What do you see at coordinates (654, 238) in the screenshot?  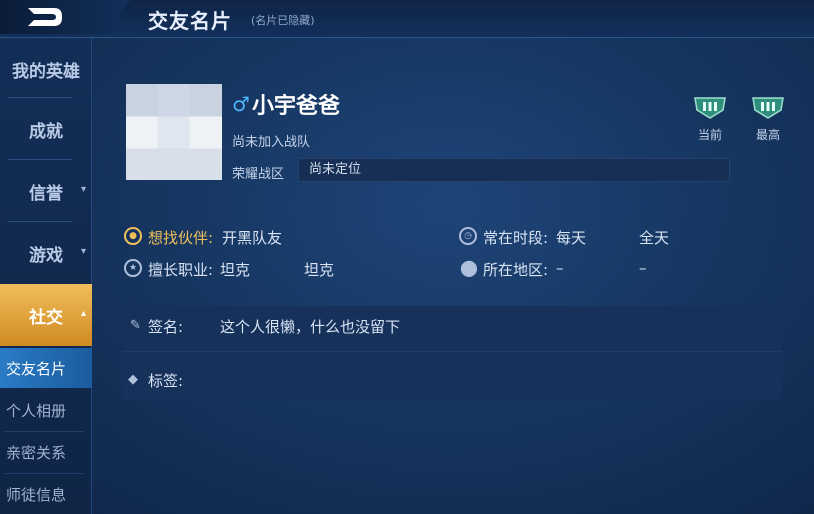 I see `time-value-hours: 全天` at bounding box center [654, 238].